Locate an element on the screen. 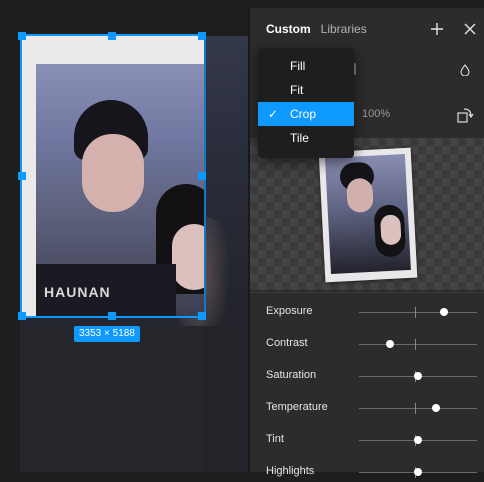 The width and height of the screenshot is (484, 482). adjustment-label: Temperature is located at coordinates (297, 407).